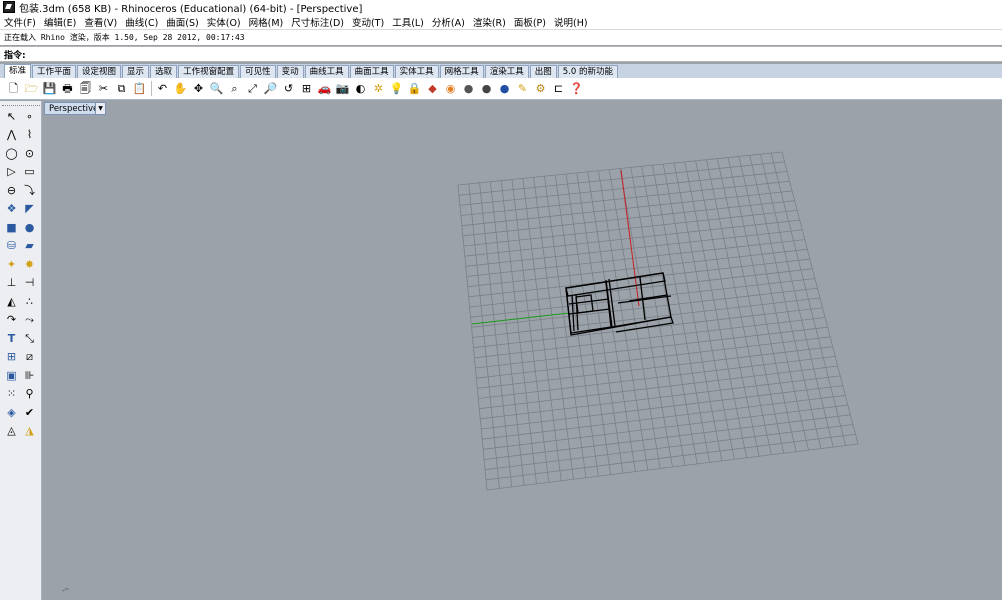 This screenshot has width=1002, height=600. I want to click on tab-drafting: 出图, so click(543, 71).